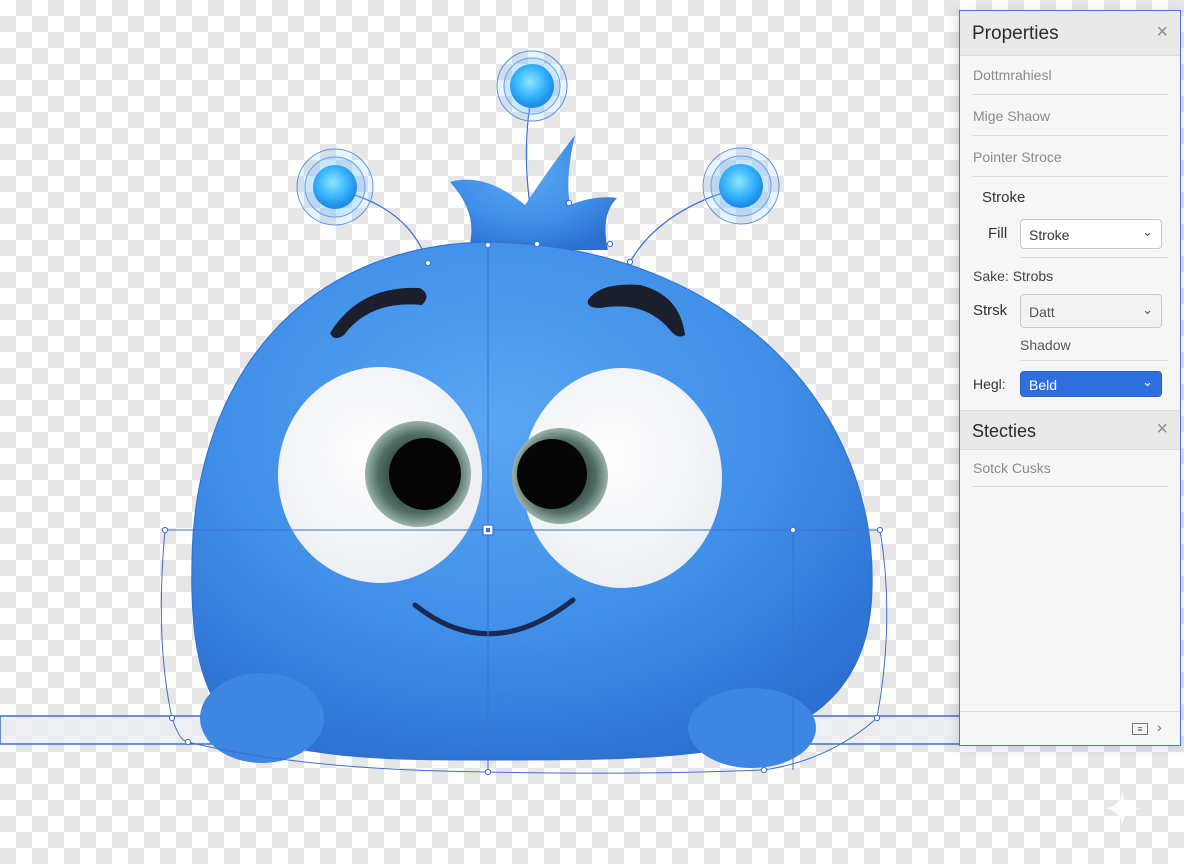 The height and width of the screenshot is (864, 1184). I want to click on properties-title: Properties, so click(1015, 33).